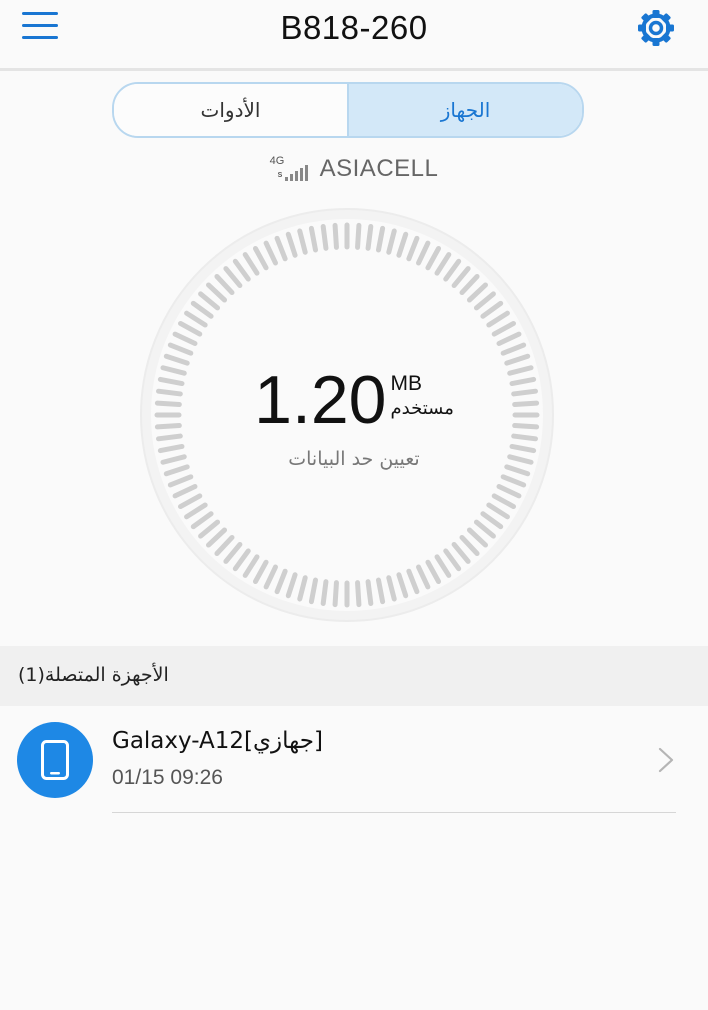 This screenshot has height=1010, width=708. I want to click on tab-device: الجهاز, so click(464, 110).